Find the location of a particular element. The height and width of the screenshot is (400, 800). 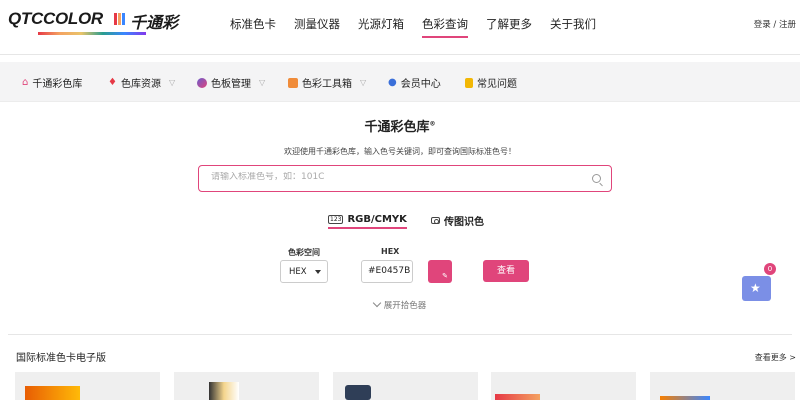

nav-about-us: 关于我们 is located at coordinates (573, 27).